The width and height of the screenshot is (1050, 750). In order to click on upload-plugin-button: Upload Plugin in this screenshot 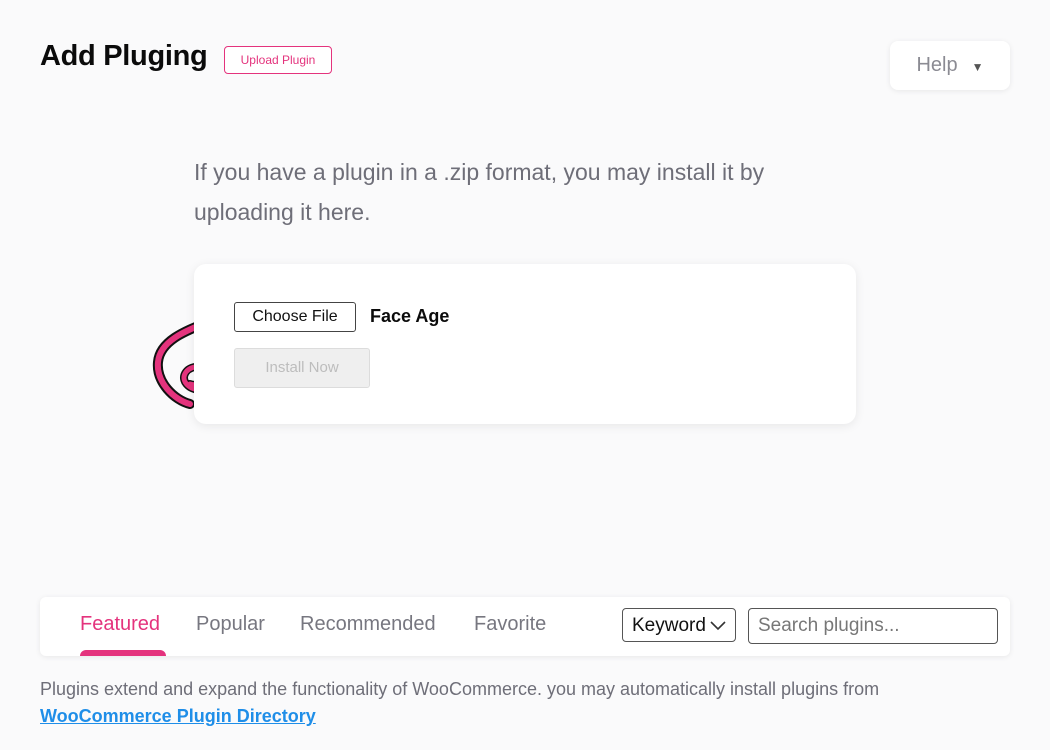, I will do `click(278, 60)`.